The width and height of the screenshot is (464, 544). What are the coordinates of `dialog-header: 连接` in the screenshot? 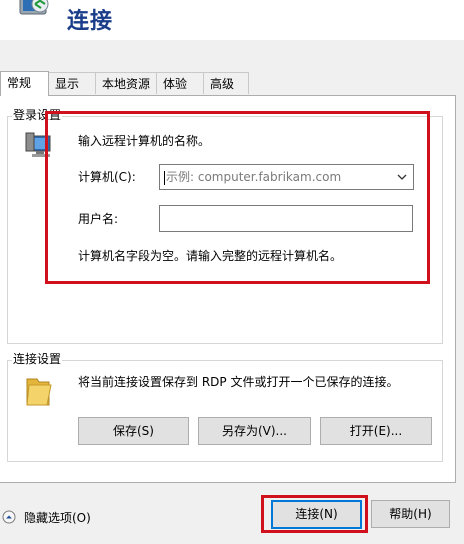 It's located at (232, 20).